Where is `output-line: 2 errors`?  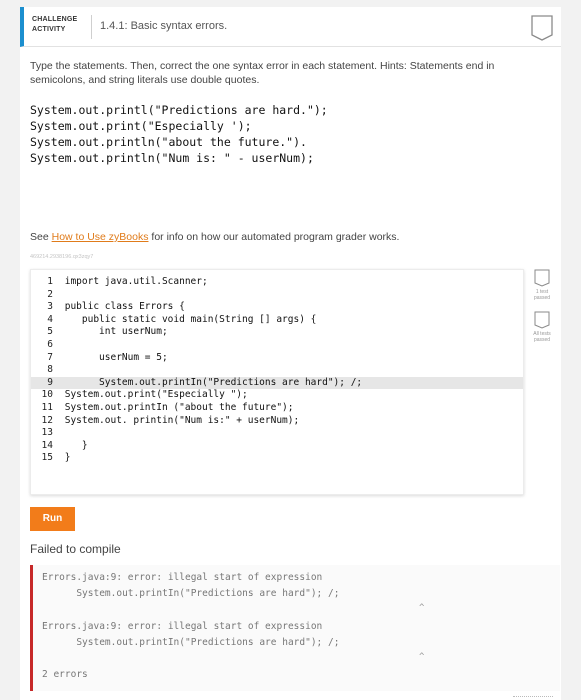
output-line: 2 errors is located at coordinates (65, 674).